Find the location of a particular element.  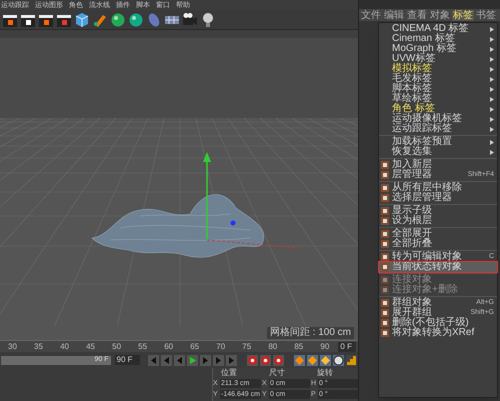

menu-item: 运动跟踪标签 is located at coordinates (438, 129).